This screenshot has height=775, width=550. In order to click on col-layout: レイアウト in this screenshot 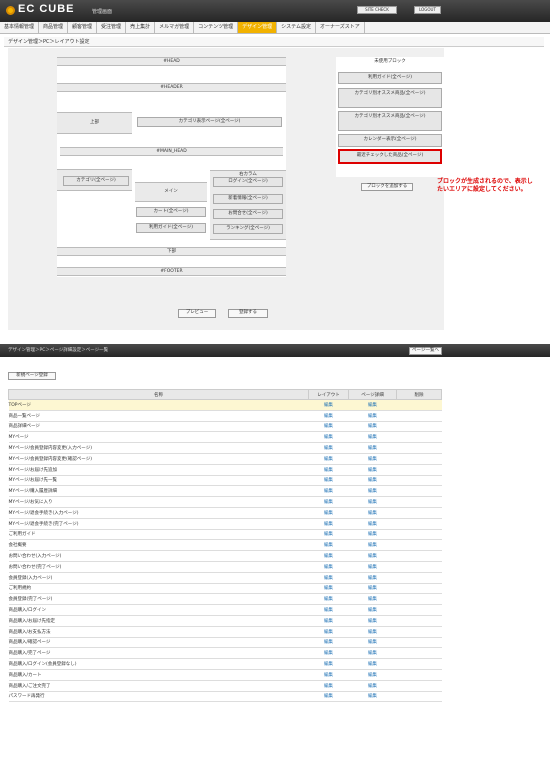, I will do `click(328, 394)`.